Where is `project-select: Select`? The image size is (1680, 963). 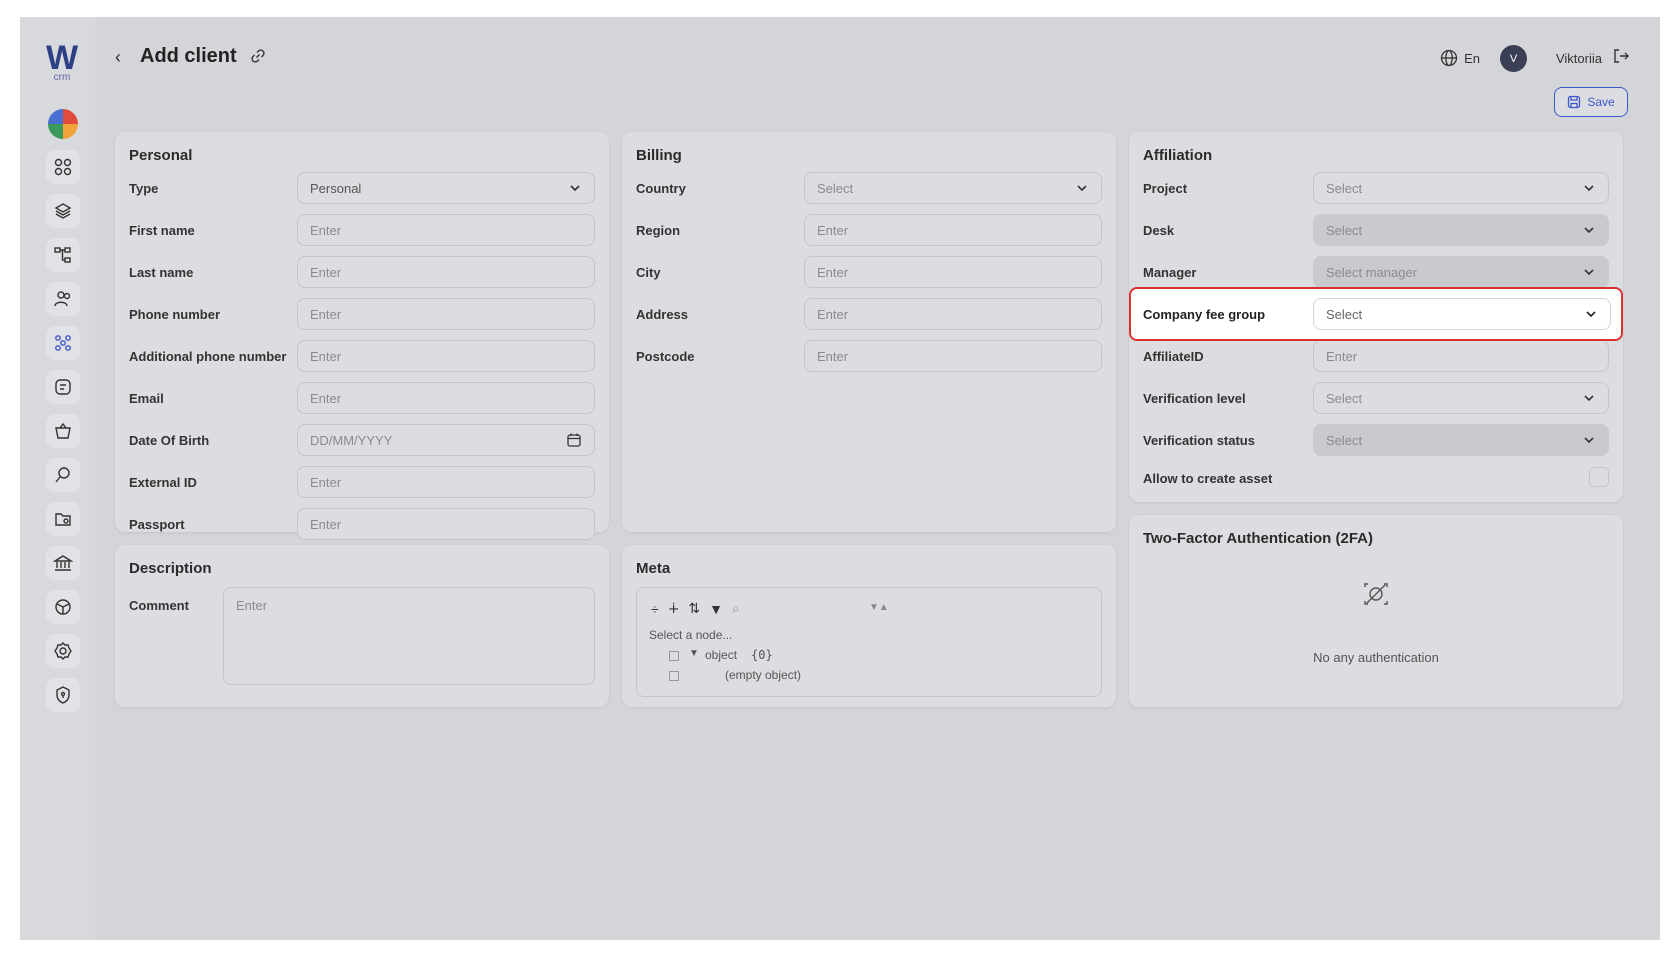 project-select: Select is located at coordinates (1461, 188).